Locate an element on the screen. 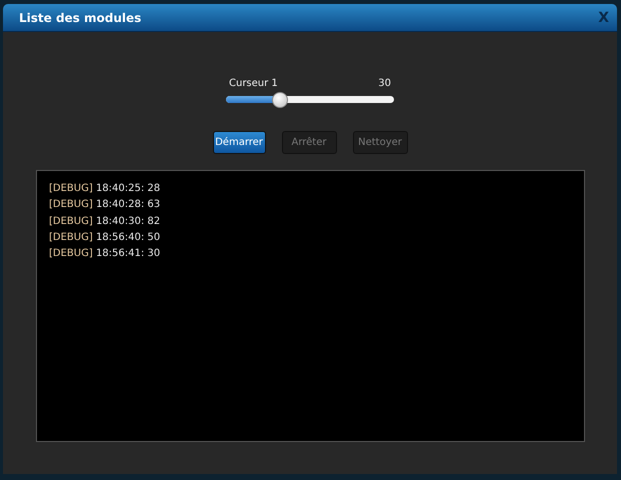  log-line: [DEBUG] 18:40:30: 82 is located at coordinates (105, 221).